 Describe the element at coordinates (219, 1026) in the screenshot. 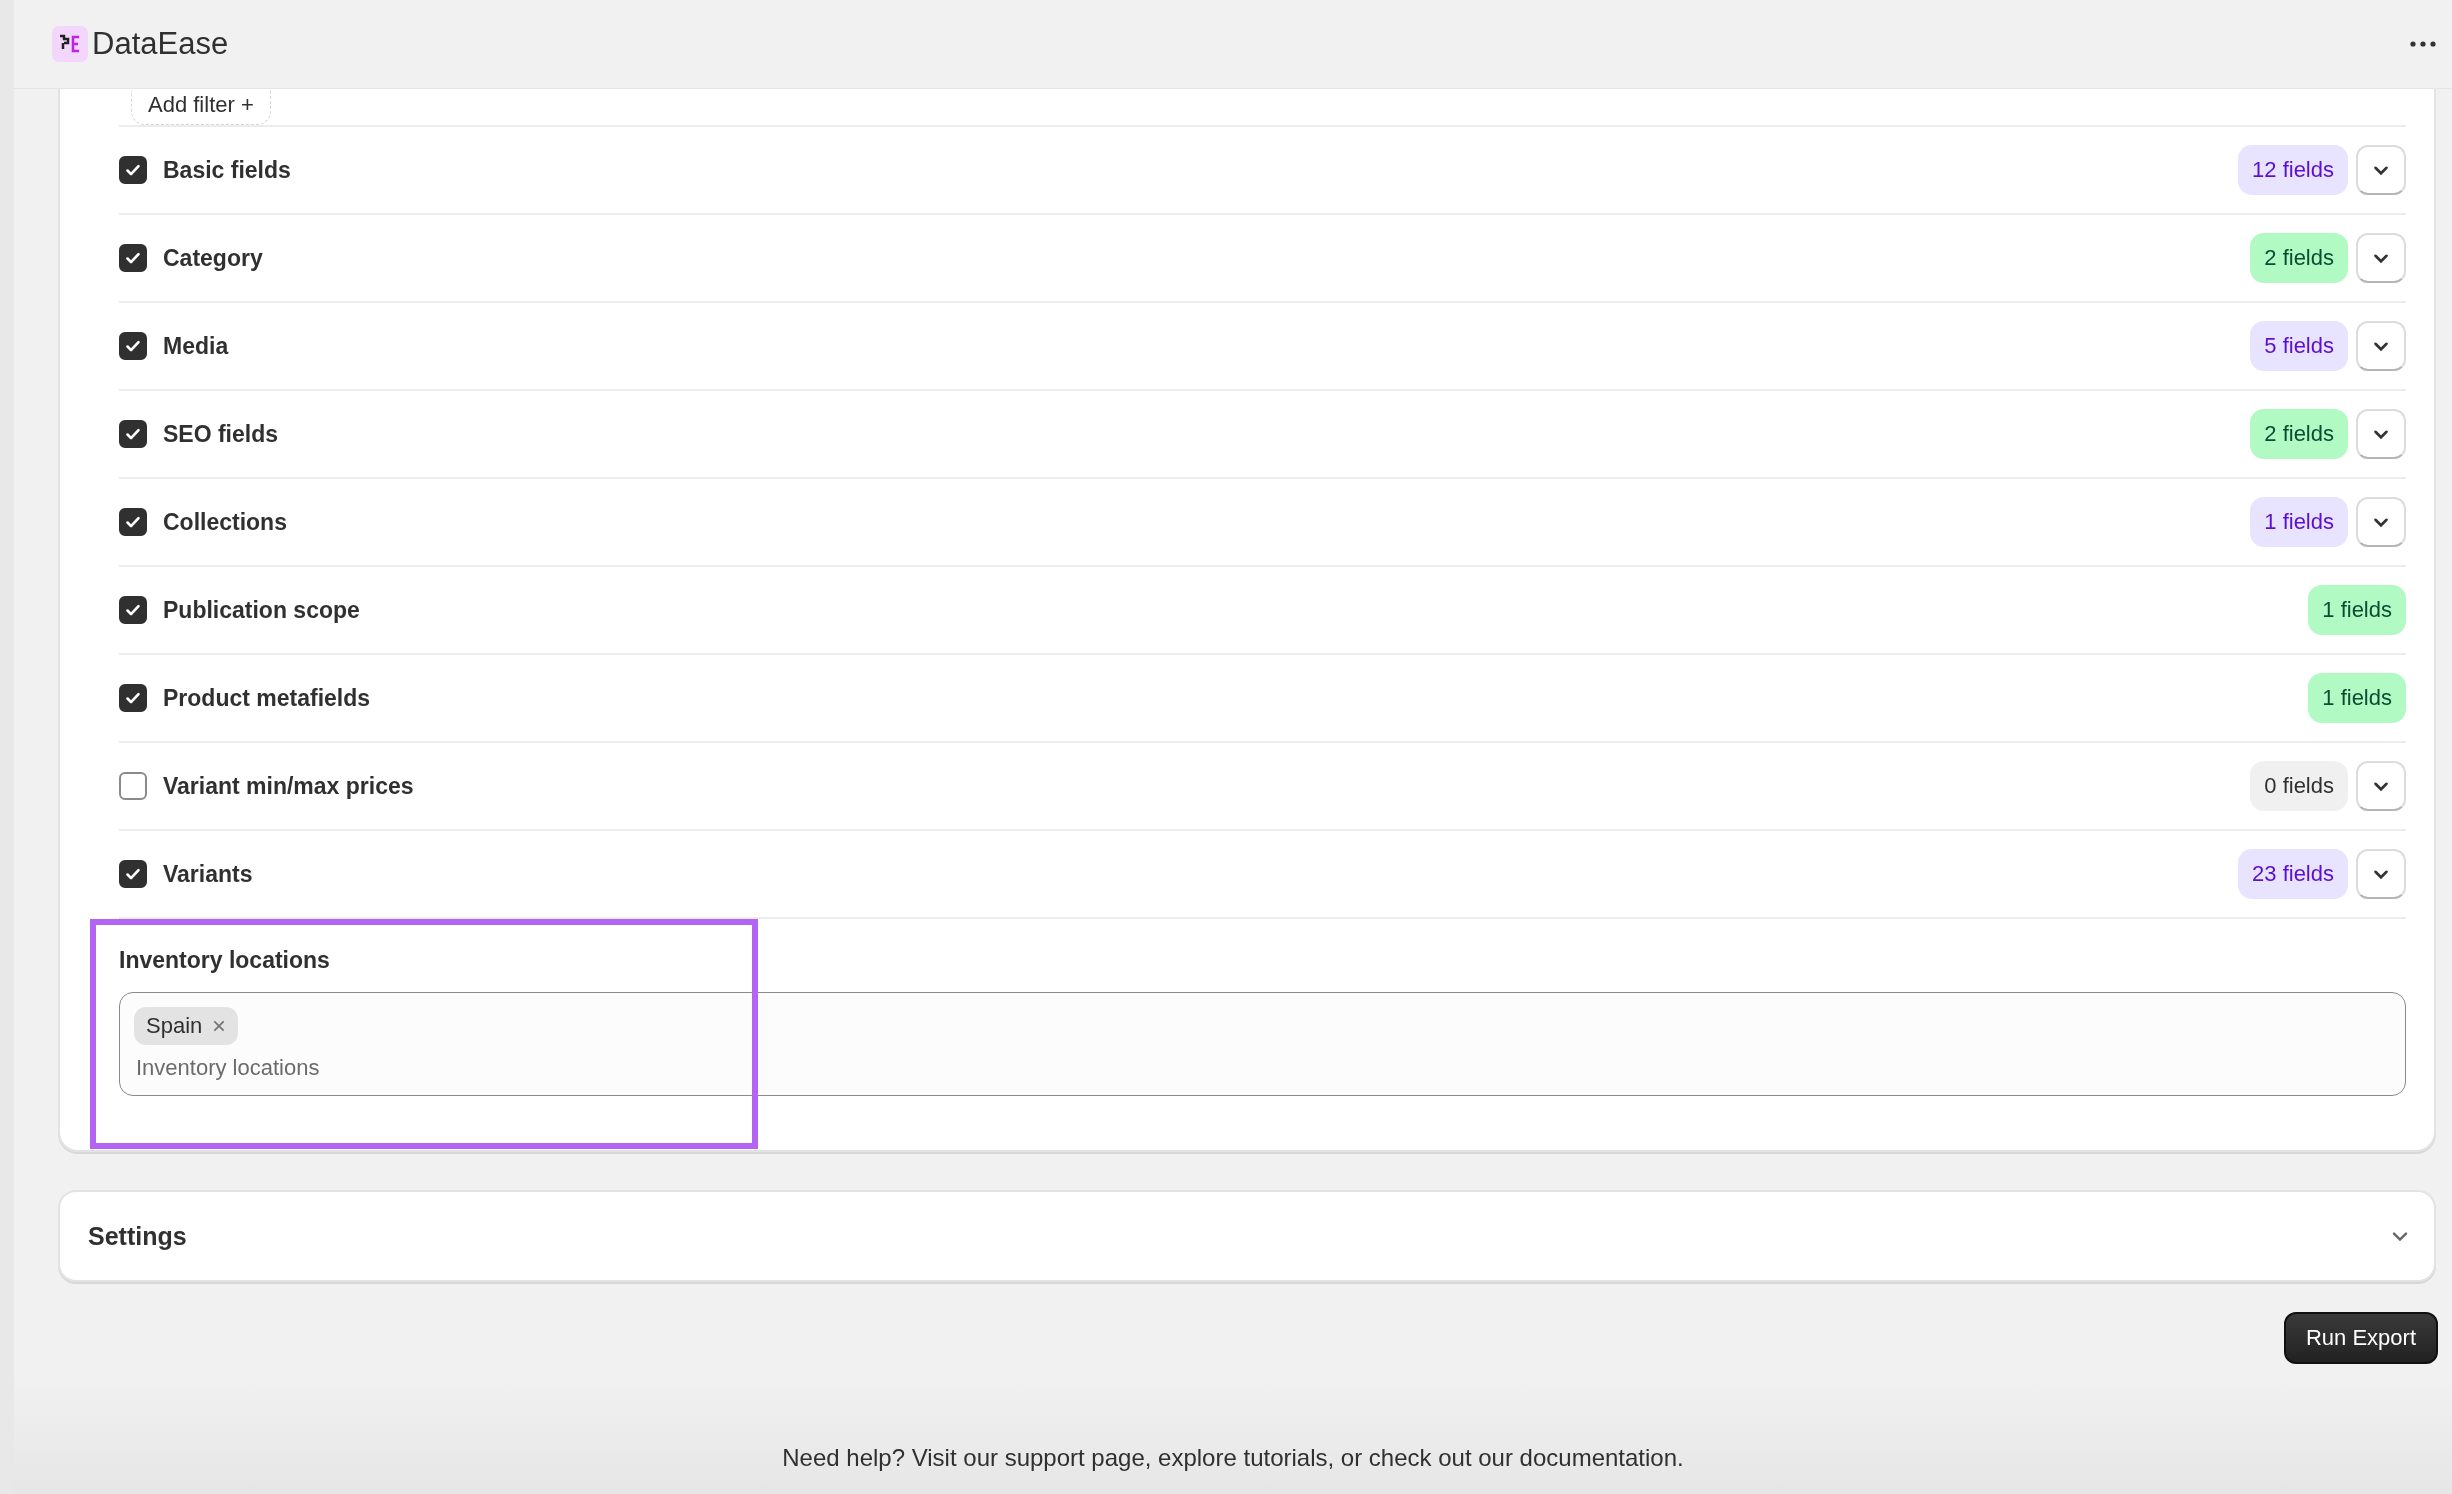

I see `remove-icon` at that location.